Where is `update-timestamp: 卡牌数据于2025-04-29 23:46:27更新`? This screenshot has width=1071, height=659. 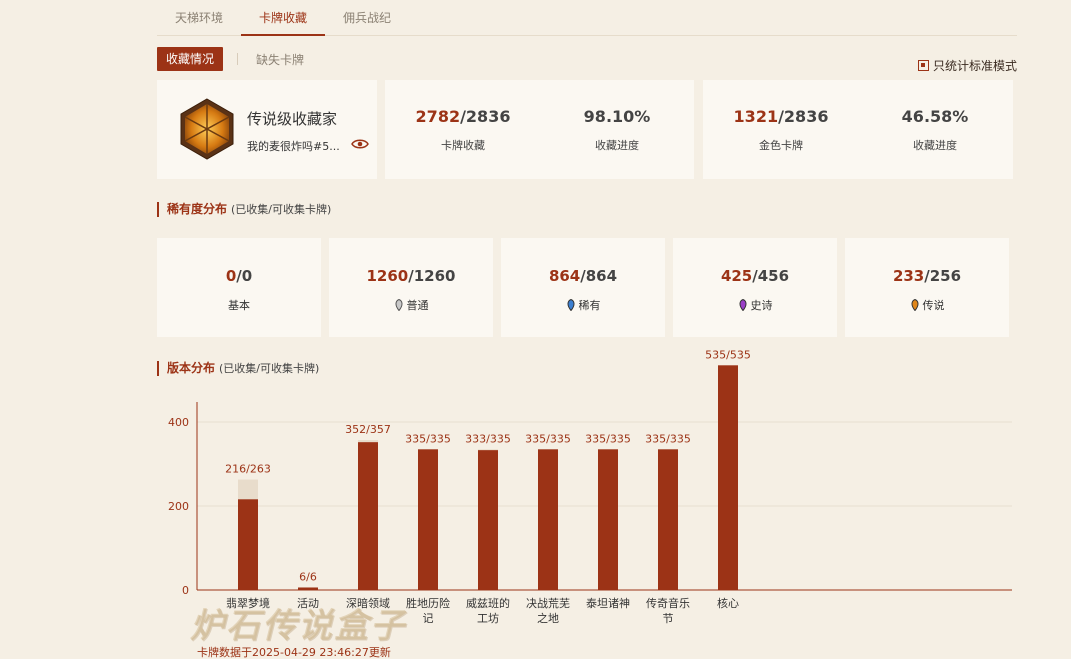
update-timestamp: 卡牌数据于2025-04-29 23:46:27更新 is located at coordinates (294, 652).